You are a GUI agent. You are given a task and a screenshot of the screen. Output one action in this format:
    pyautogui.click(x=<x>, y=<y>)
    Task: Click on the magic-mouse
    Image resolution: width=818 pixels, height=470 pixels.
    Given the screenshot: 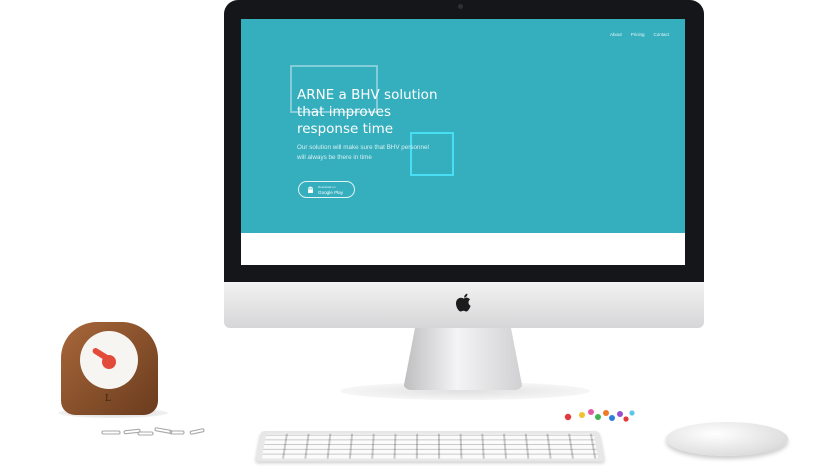 What is the action you would take?
    pyautogui.click(x=727, y=439)
    